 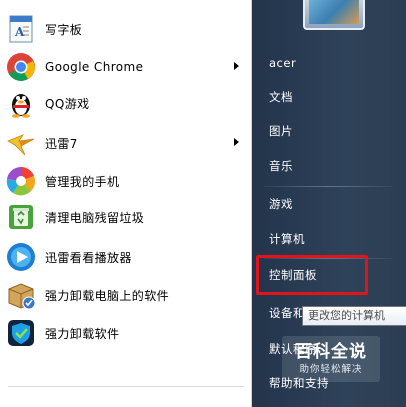 I want to click on right-separator, so click(x=328, y=186).